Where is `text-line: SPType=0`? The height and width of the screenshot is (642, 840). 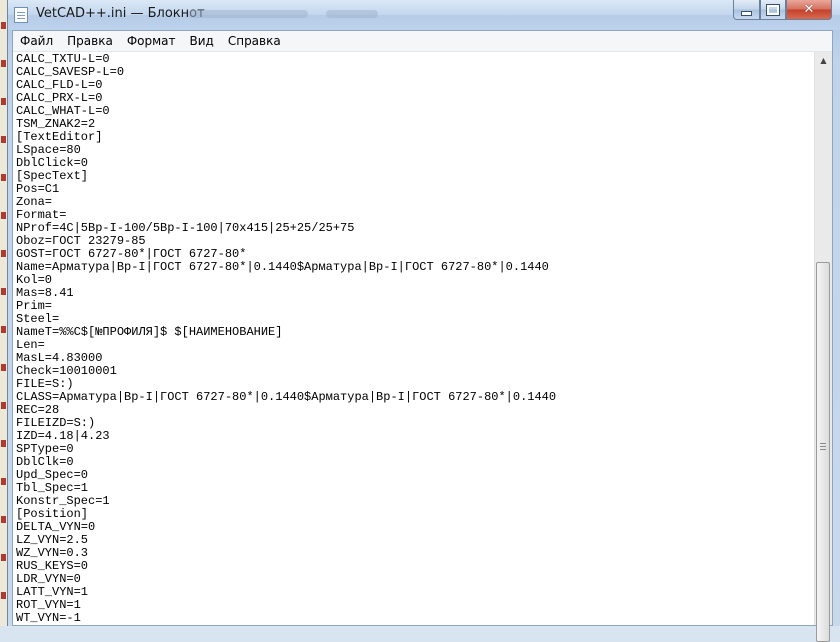
text-line: SPType=0 is located at coordinates (415, 449).